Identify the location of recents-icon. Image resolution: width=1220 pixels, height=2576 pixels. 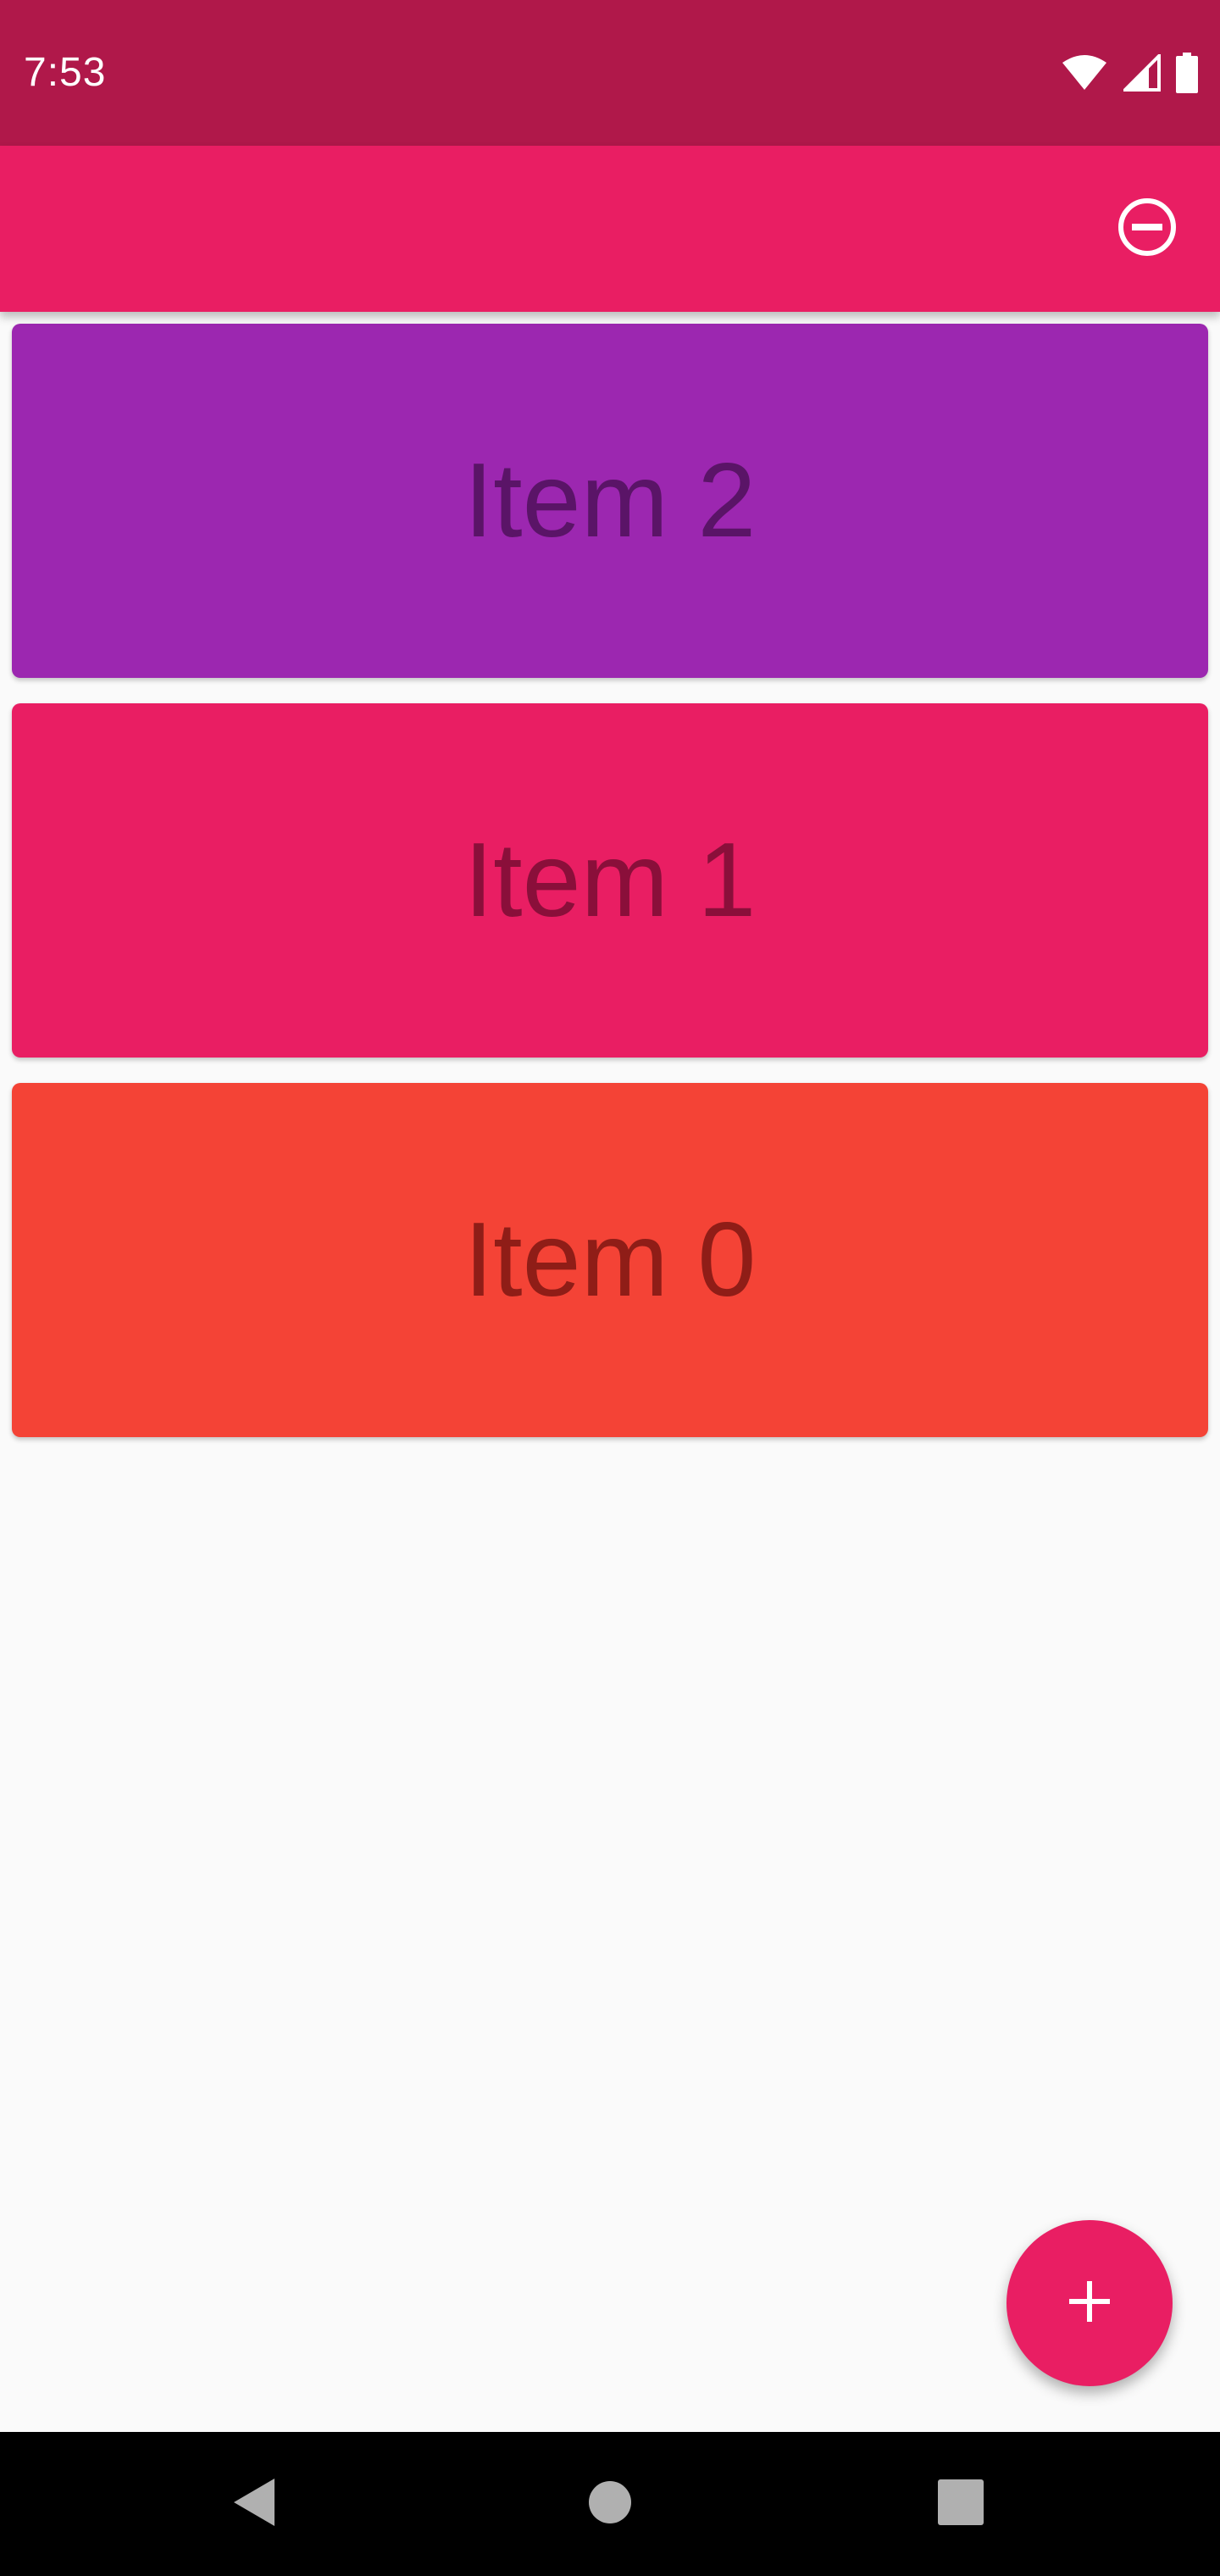
(961, 2504).